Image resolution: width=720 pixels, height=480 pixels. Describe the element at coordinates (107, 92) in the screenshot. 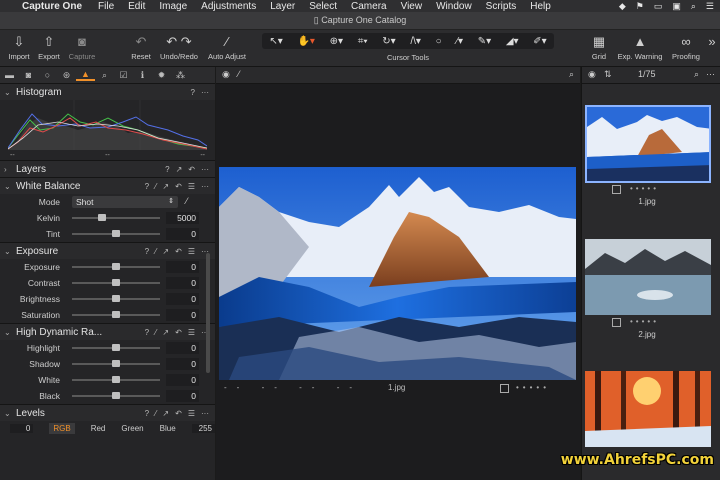

I see `histogram-header: ⌄ Histogram ? ···` at that location.